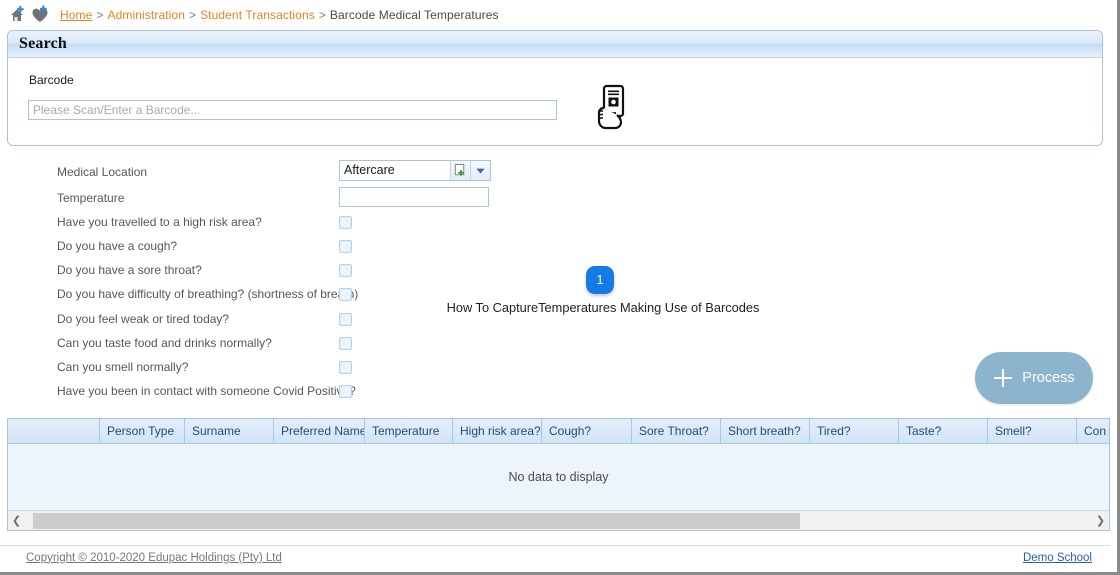 This screenshot has width=1120, height=575. Describe the element at coordinates (319, 431) in the screenshot. I see `grid-column-preferred-name: Preferred Name` at that location.